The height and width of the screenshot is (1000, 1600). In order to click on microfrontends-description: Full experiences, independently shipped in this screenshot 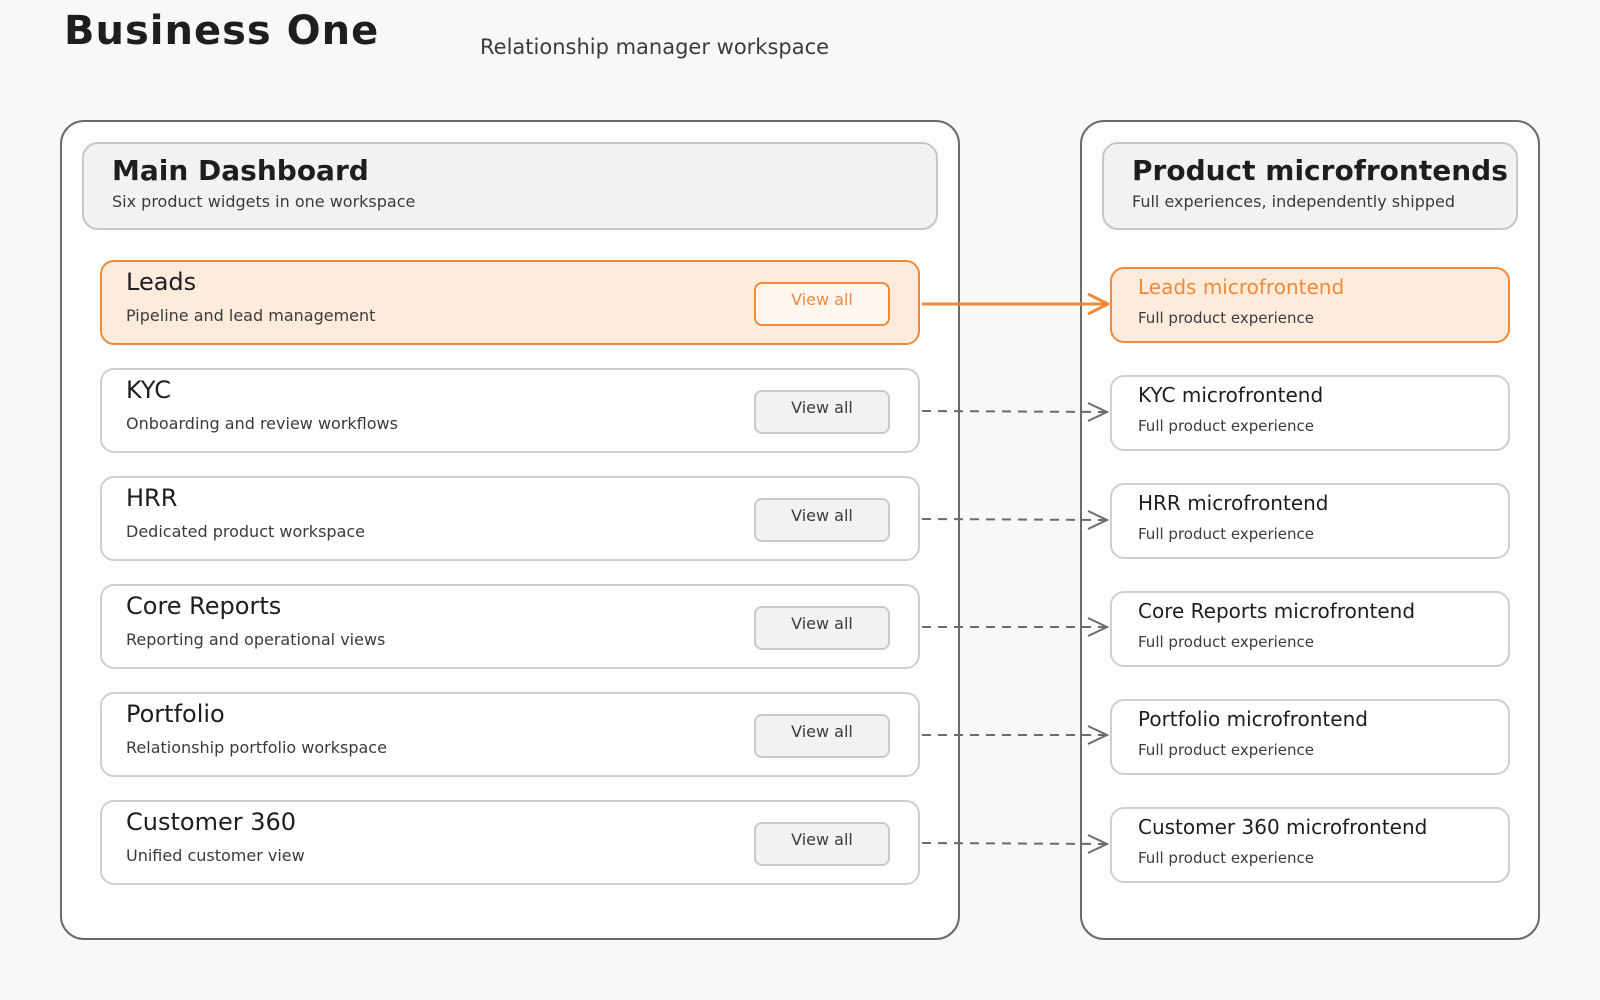, I will do `click(1294, 201)`.